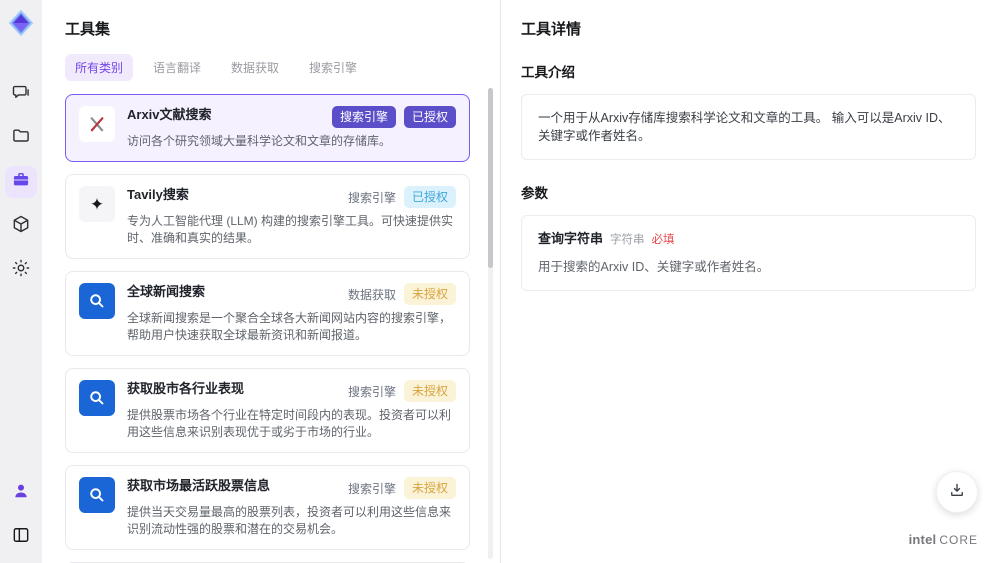 The height and width of the screenshot is (563, 1000). What do you see at coordinates (663, 240) in the screenshot?
I see `param-required-badge: 必填` at bounding box center [663, 240].